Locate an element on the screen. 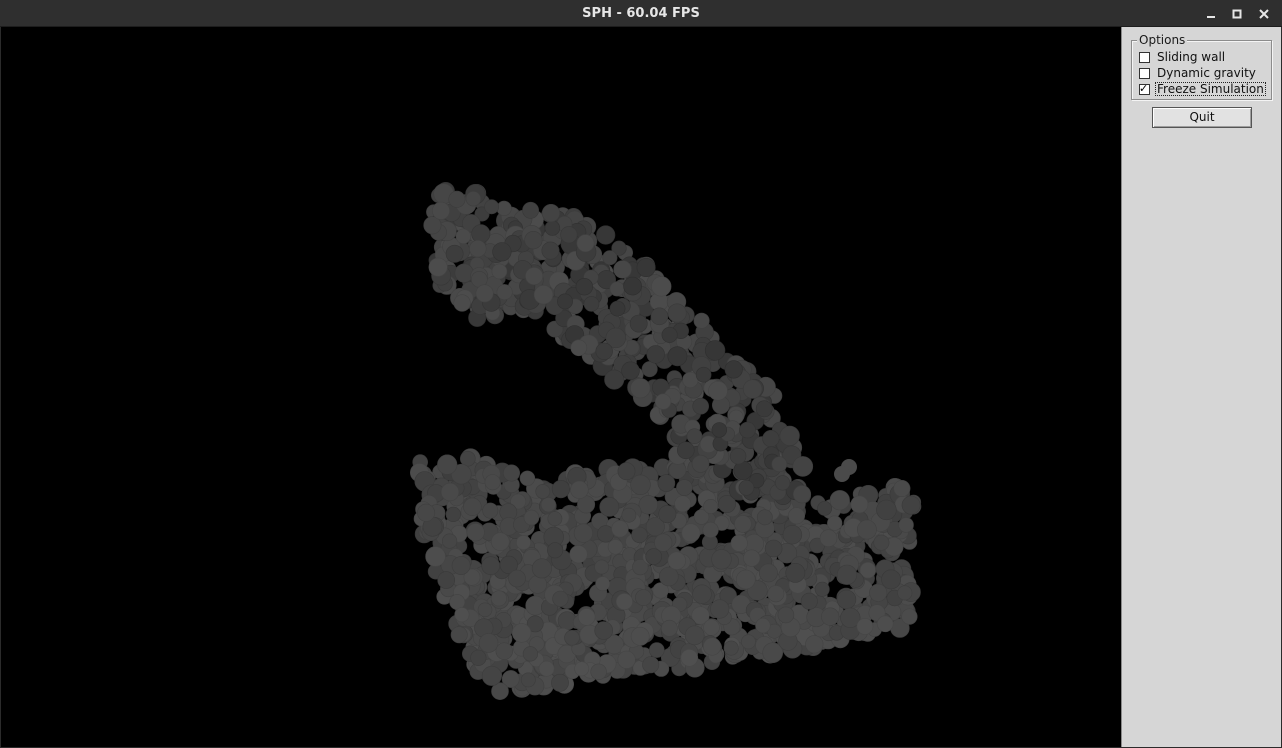  close-button is located at coordinates (1264, 13).